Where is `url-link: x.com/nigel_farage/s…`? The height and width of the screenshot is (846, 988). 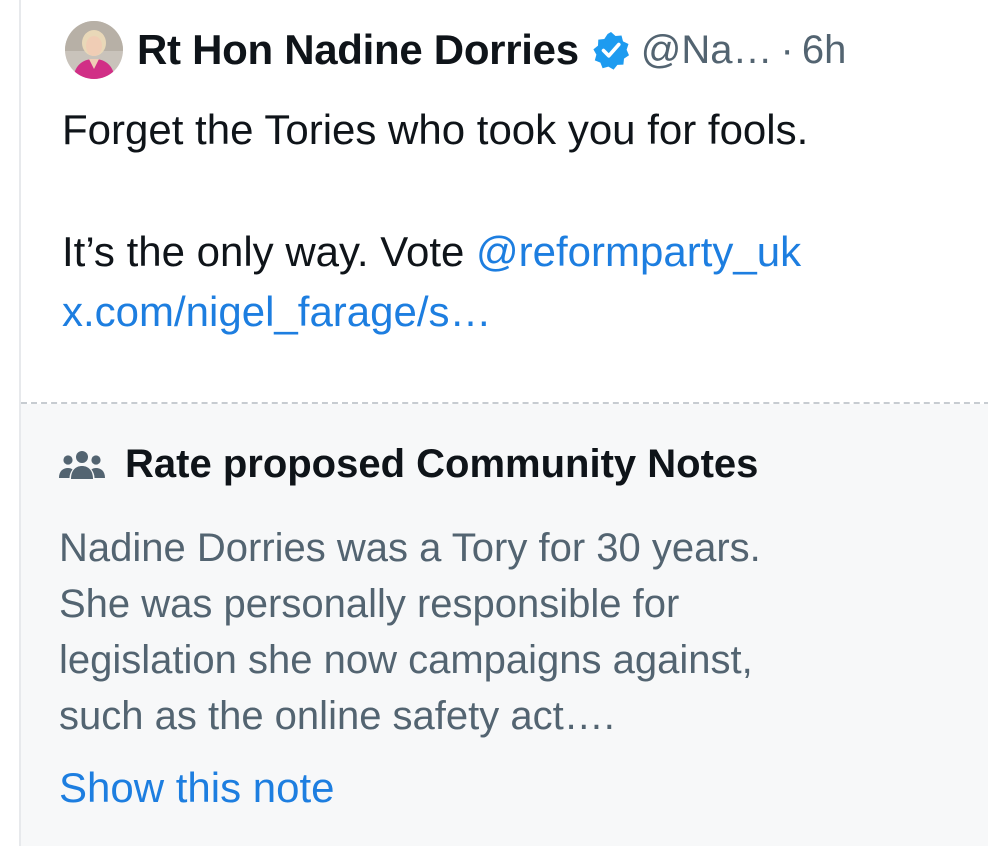 url-link: x.com/nigel_farage/s… is located at coordinates (277, 311).